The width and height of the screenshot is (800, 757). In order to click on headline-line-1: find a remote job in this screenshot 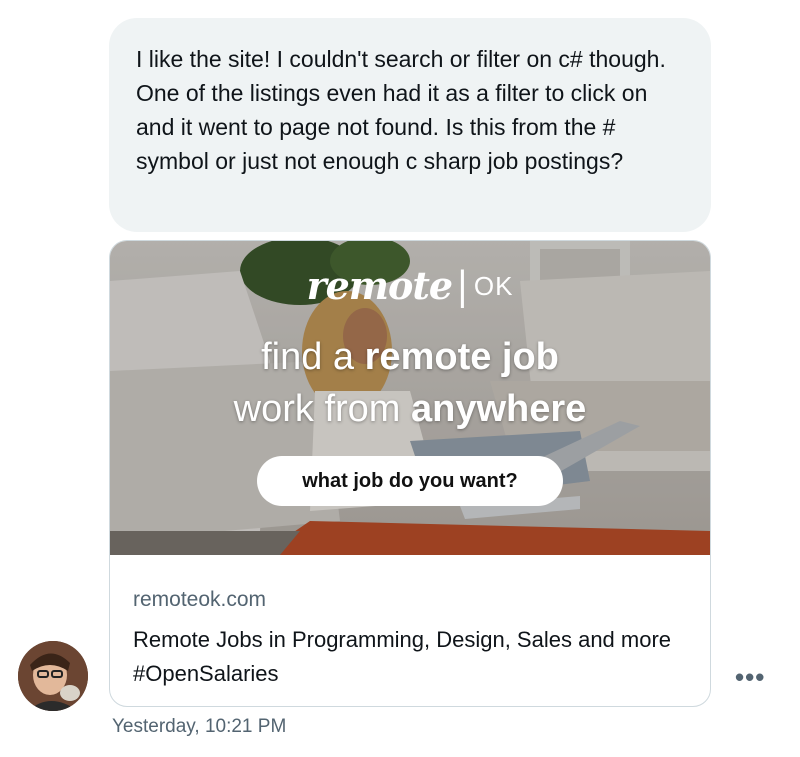, I will do `click(410, 357)`.